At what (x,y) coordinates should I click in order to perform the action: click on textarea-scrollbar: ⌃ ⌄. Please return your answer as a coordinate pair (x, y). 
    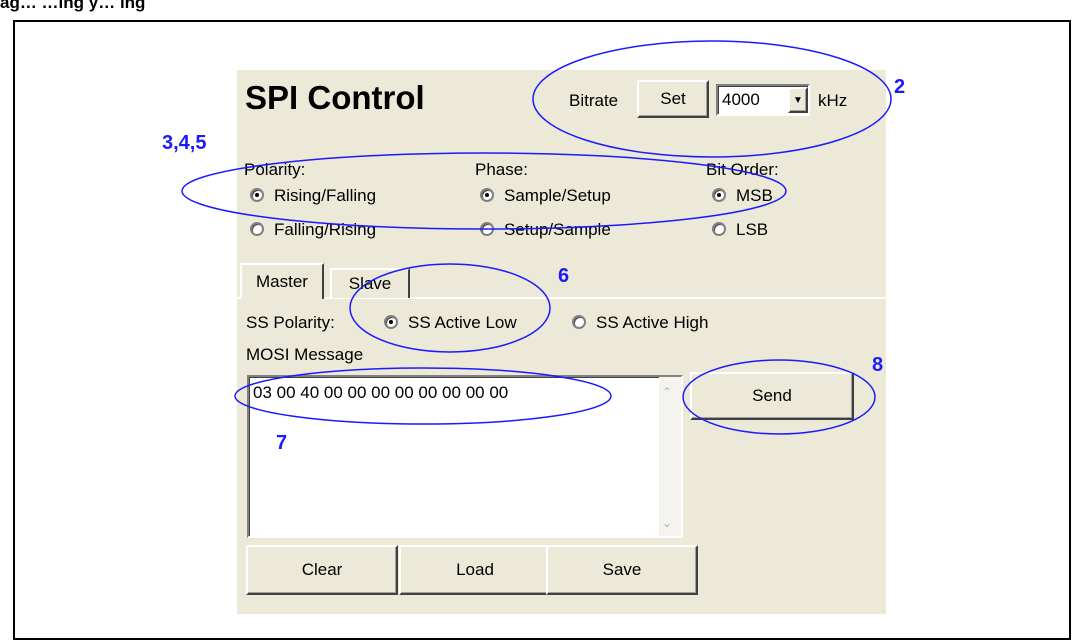
    Looking at the image, I should click on (670, 456).